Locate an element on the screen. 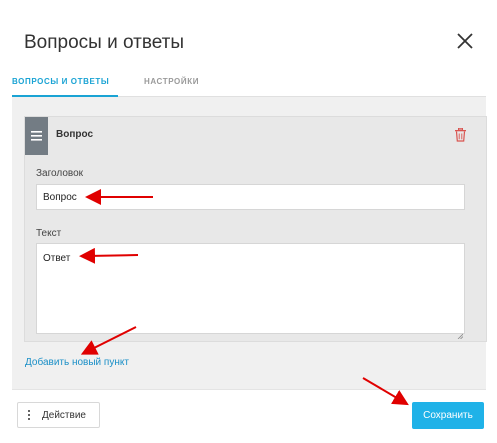 This screenshot has height=443, width=497. save-button-label: Сохранить is located at coordinates (448, 415).